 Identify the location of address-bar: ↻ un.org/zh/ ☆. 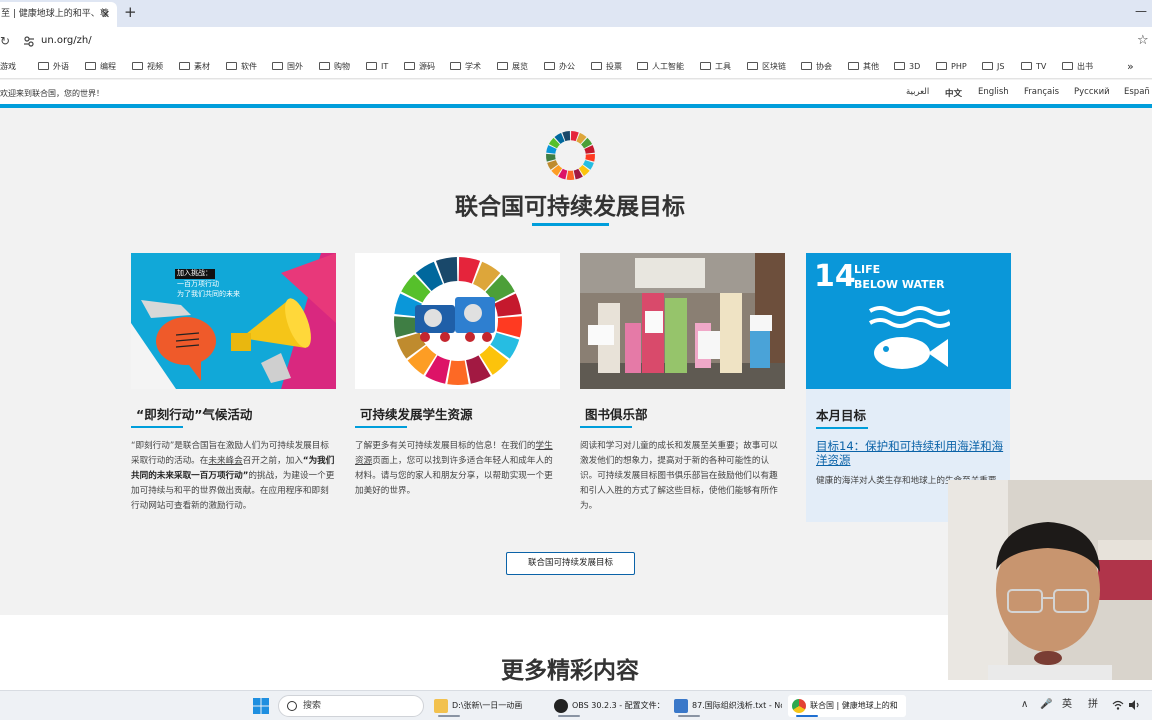
(576, 41).